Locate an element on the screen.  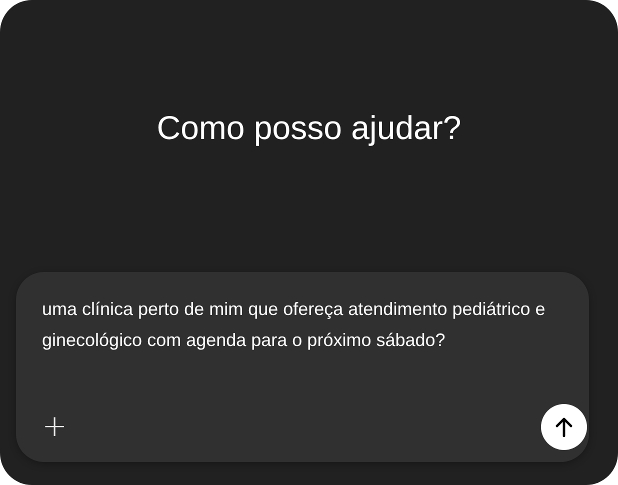
add-button: + is located at coordinates (55, 427).